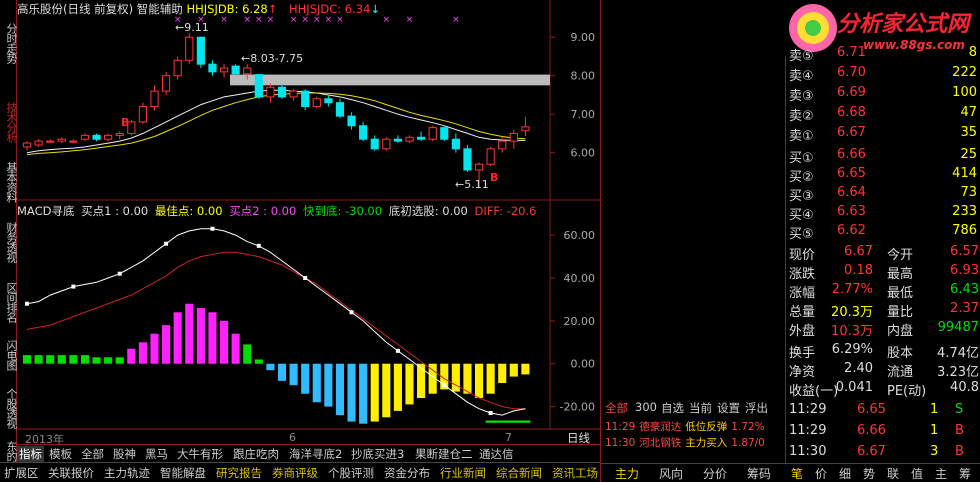 The height and width of the screenshot is (482, 980). Describe the element at coordinates (728, 408) in the screenshot. I see `ttab-settings: 设置` at that location.